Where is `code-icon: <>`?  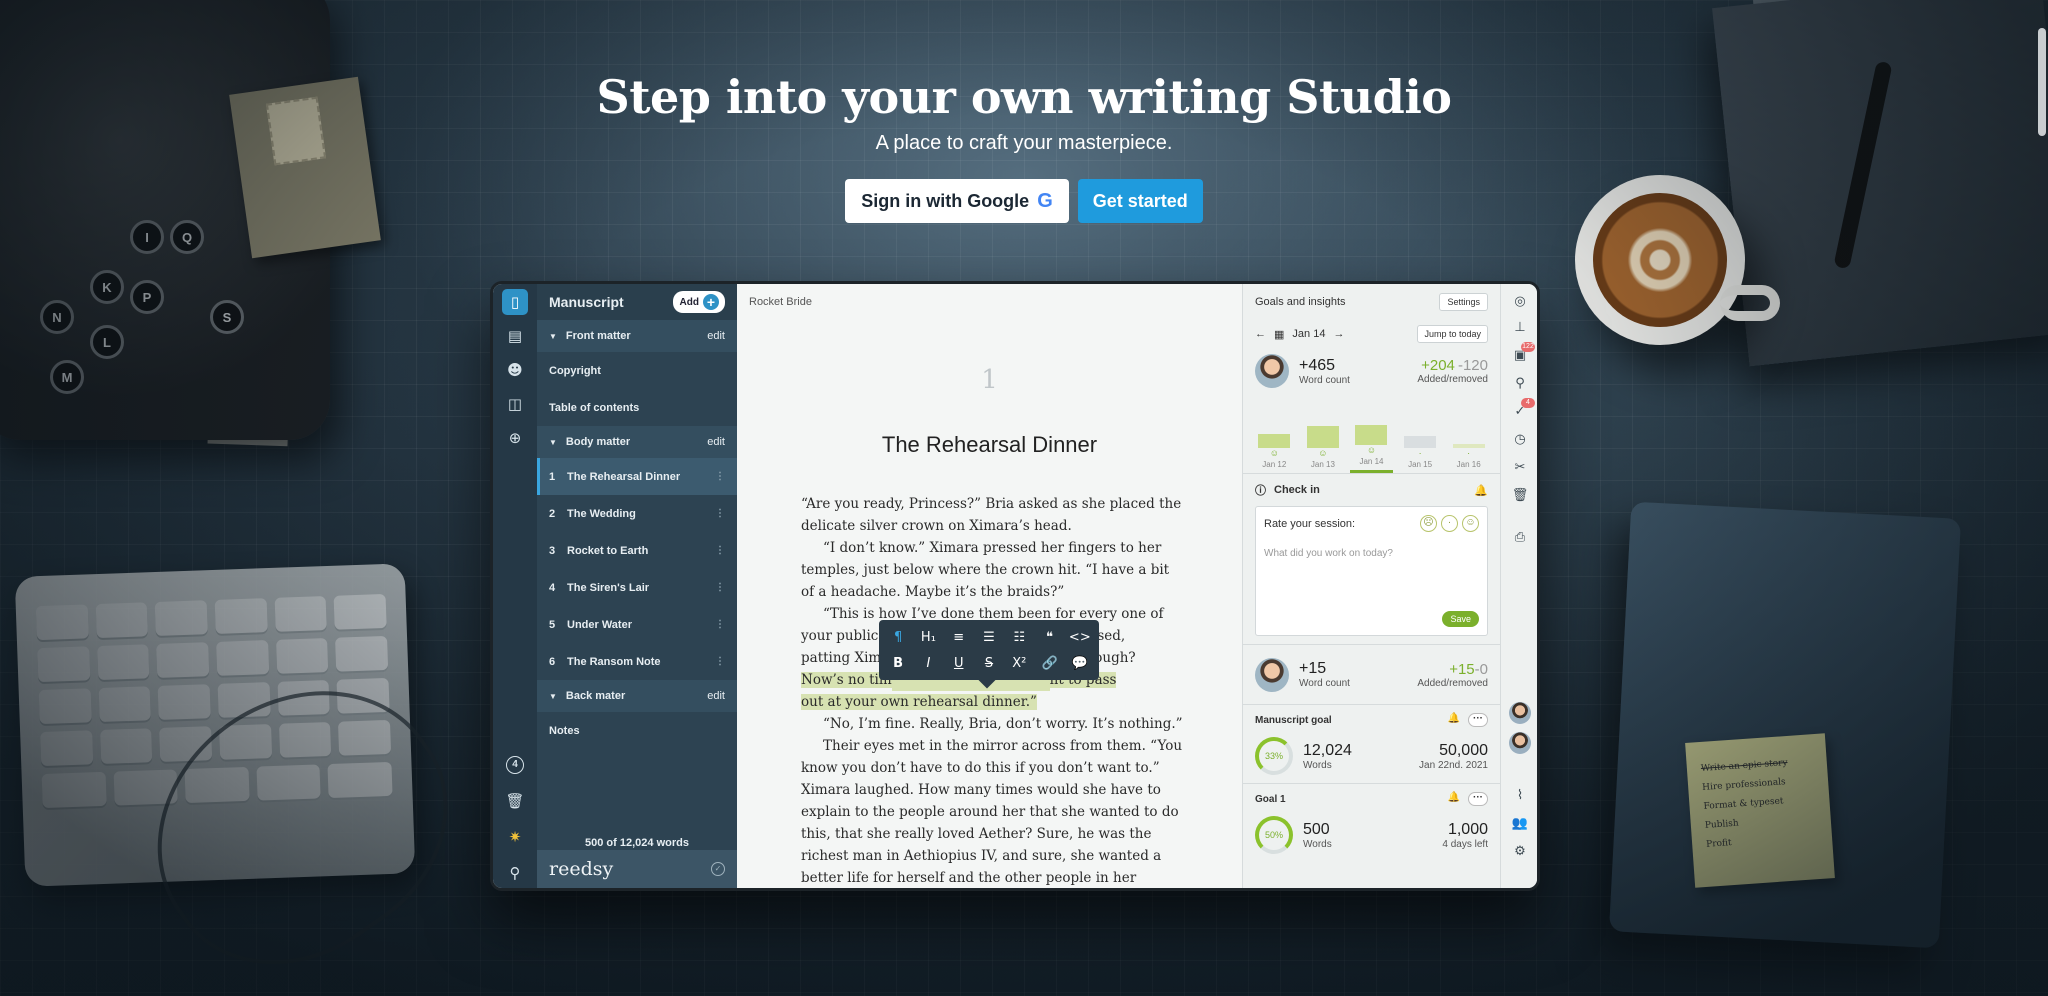
code-icon: <> is located at coordinates (1080, 637).